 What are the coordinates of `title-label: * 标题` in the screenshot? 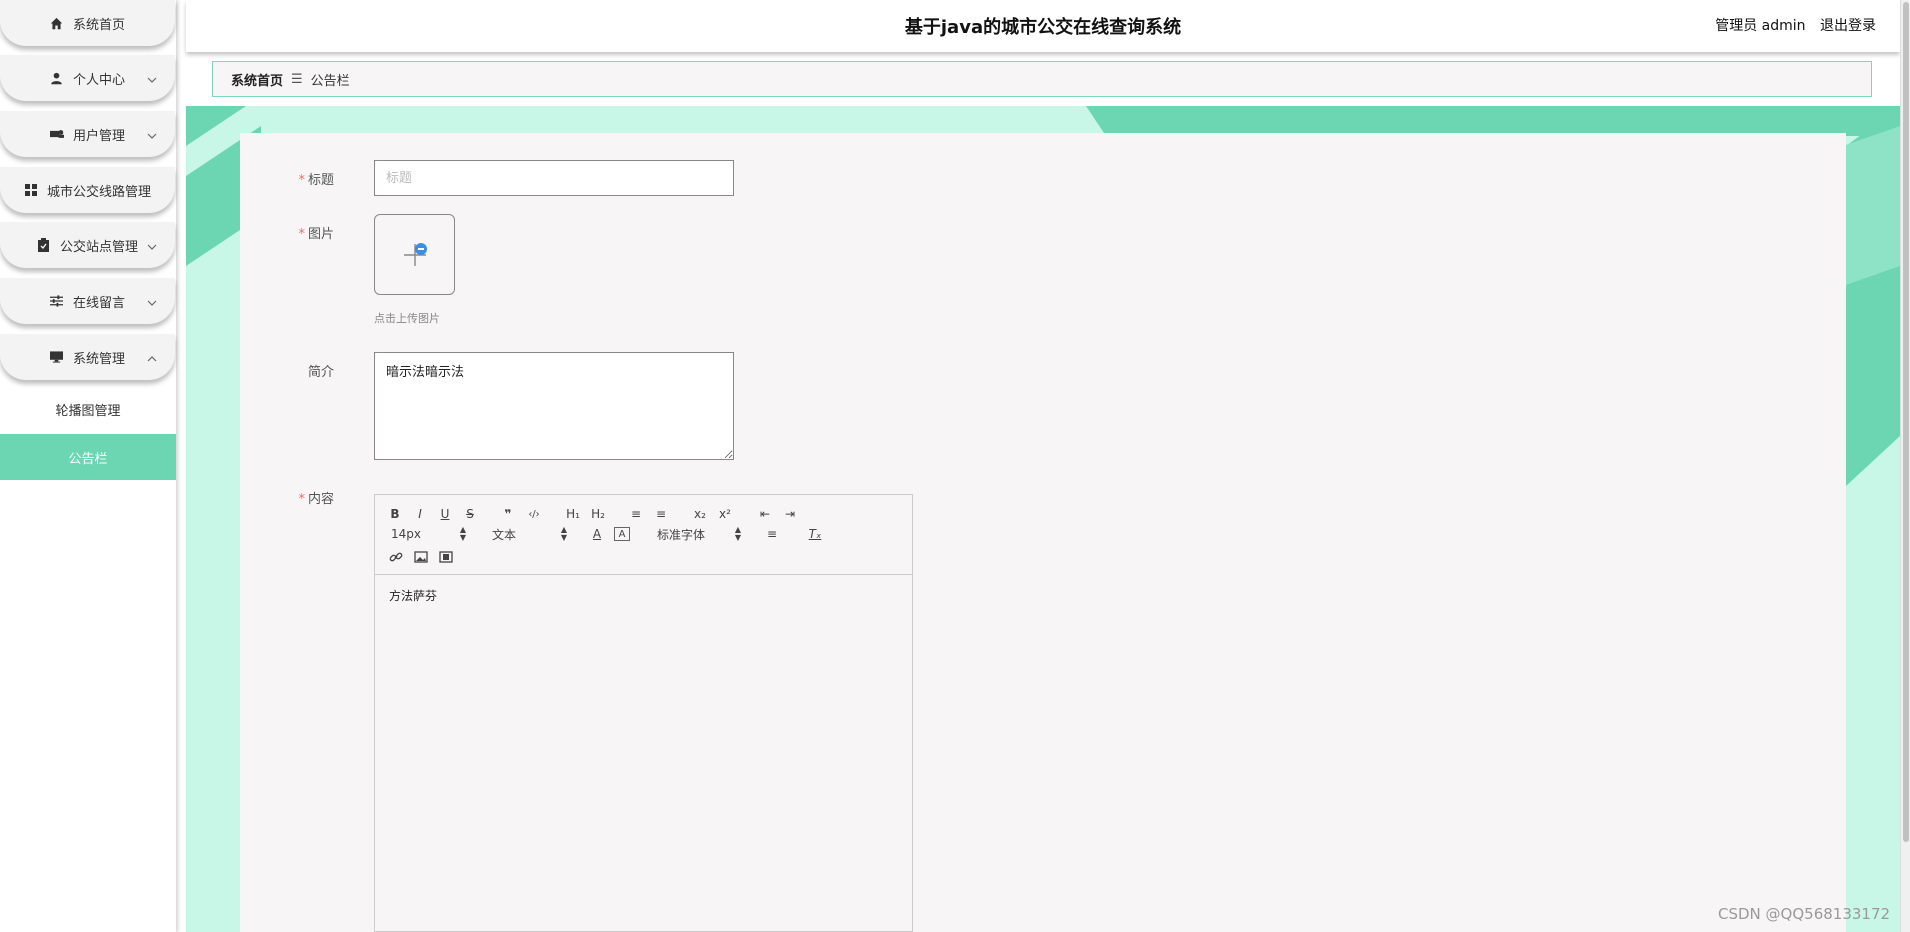 It's located at (294, 178).